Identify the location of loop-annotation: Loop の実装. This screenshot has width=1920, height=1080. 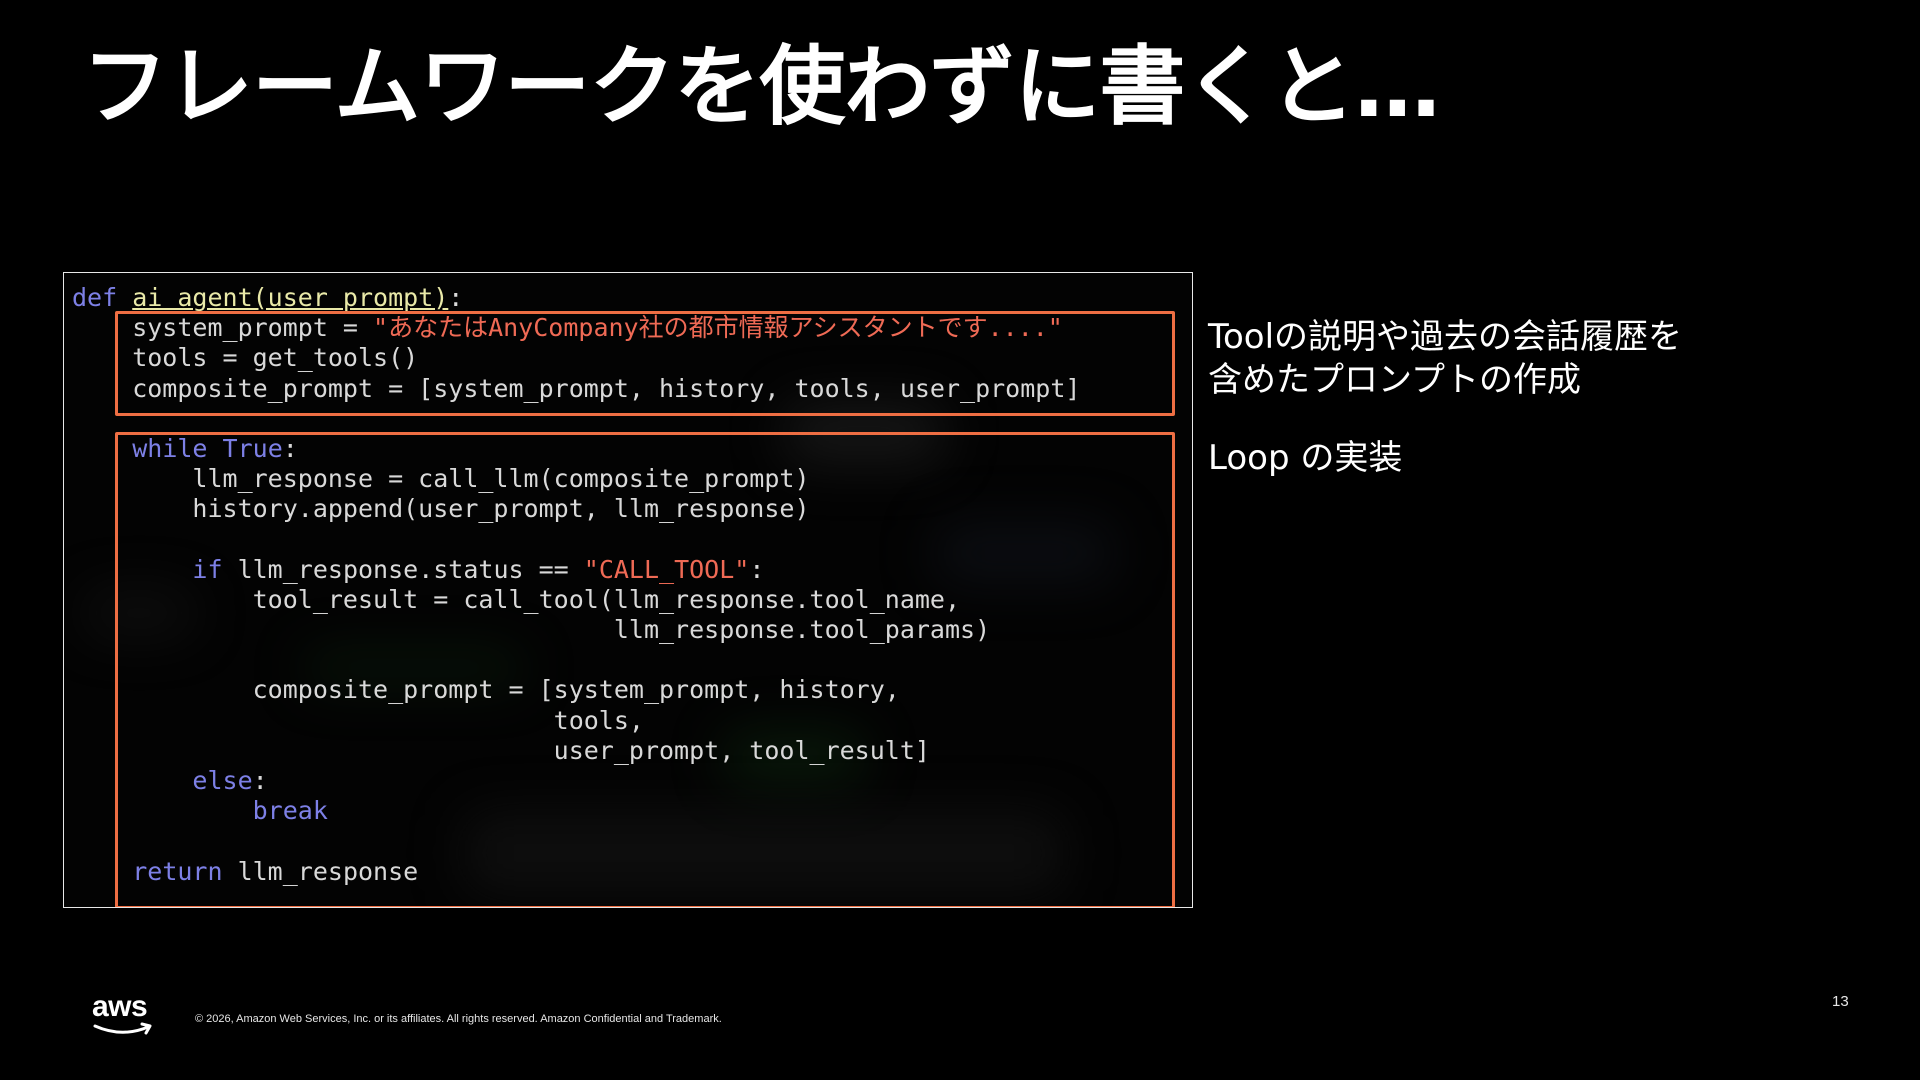
(1305, 458).